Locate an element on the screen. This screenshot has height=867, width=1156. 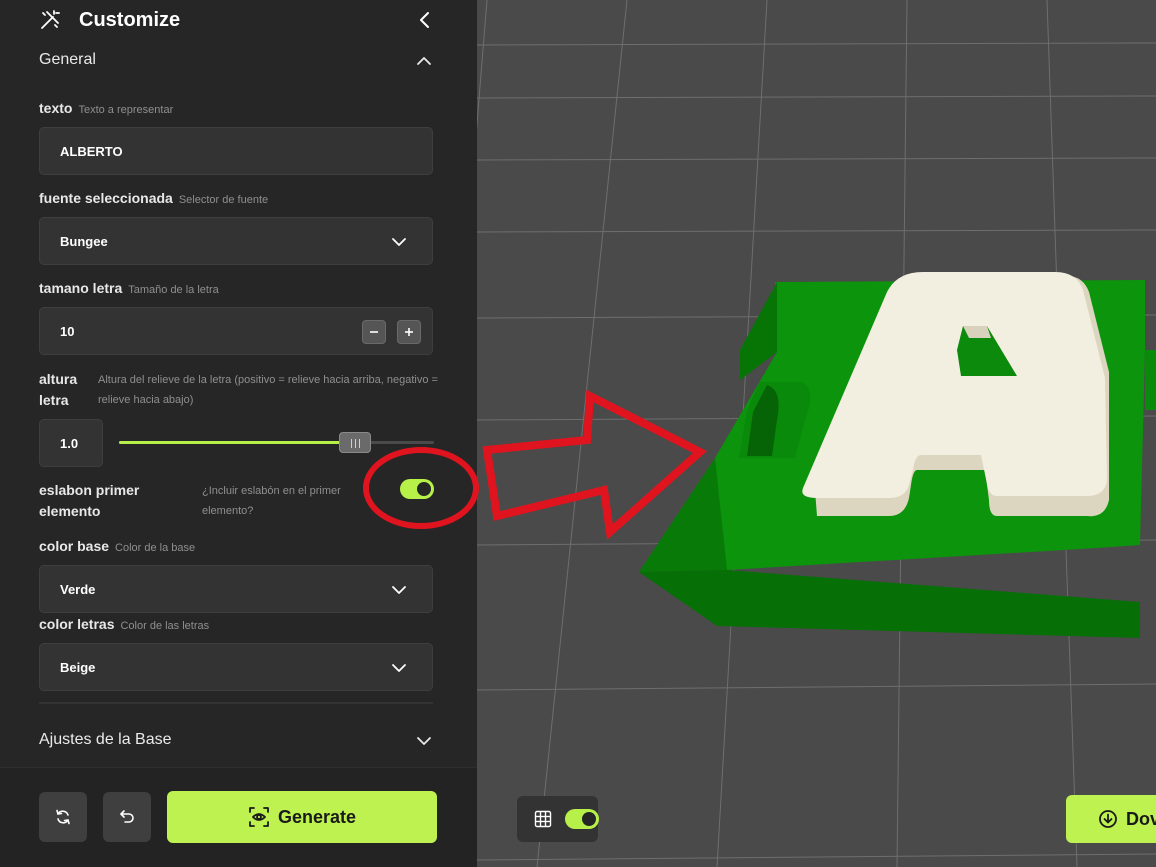
increment-button is located at coordinates (409, 332).